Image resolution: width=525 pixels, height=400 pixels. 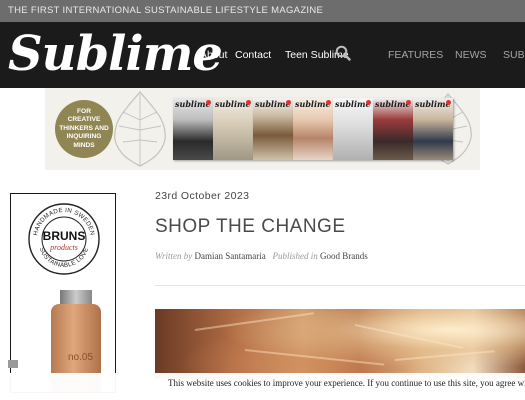 I want to click on nav-features: FEATURES, so click(x=415, y=55).